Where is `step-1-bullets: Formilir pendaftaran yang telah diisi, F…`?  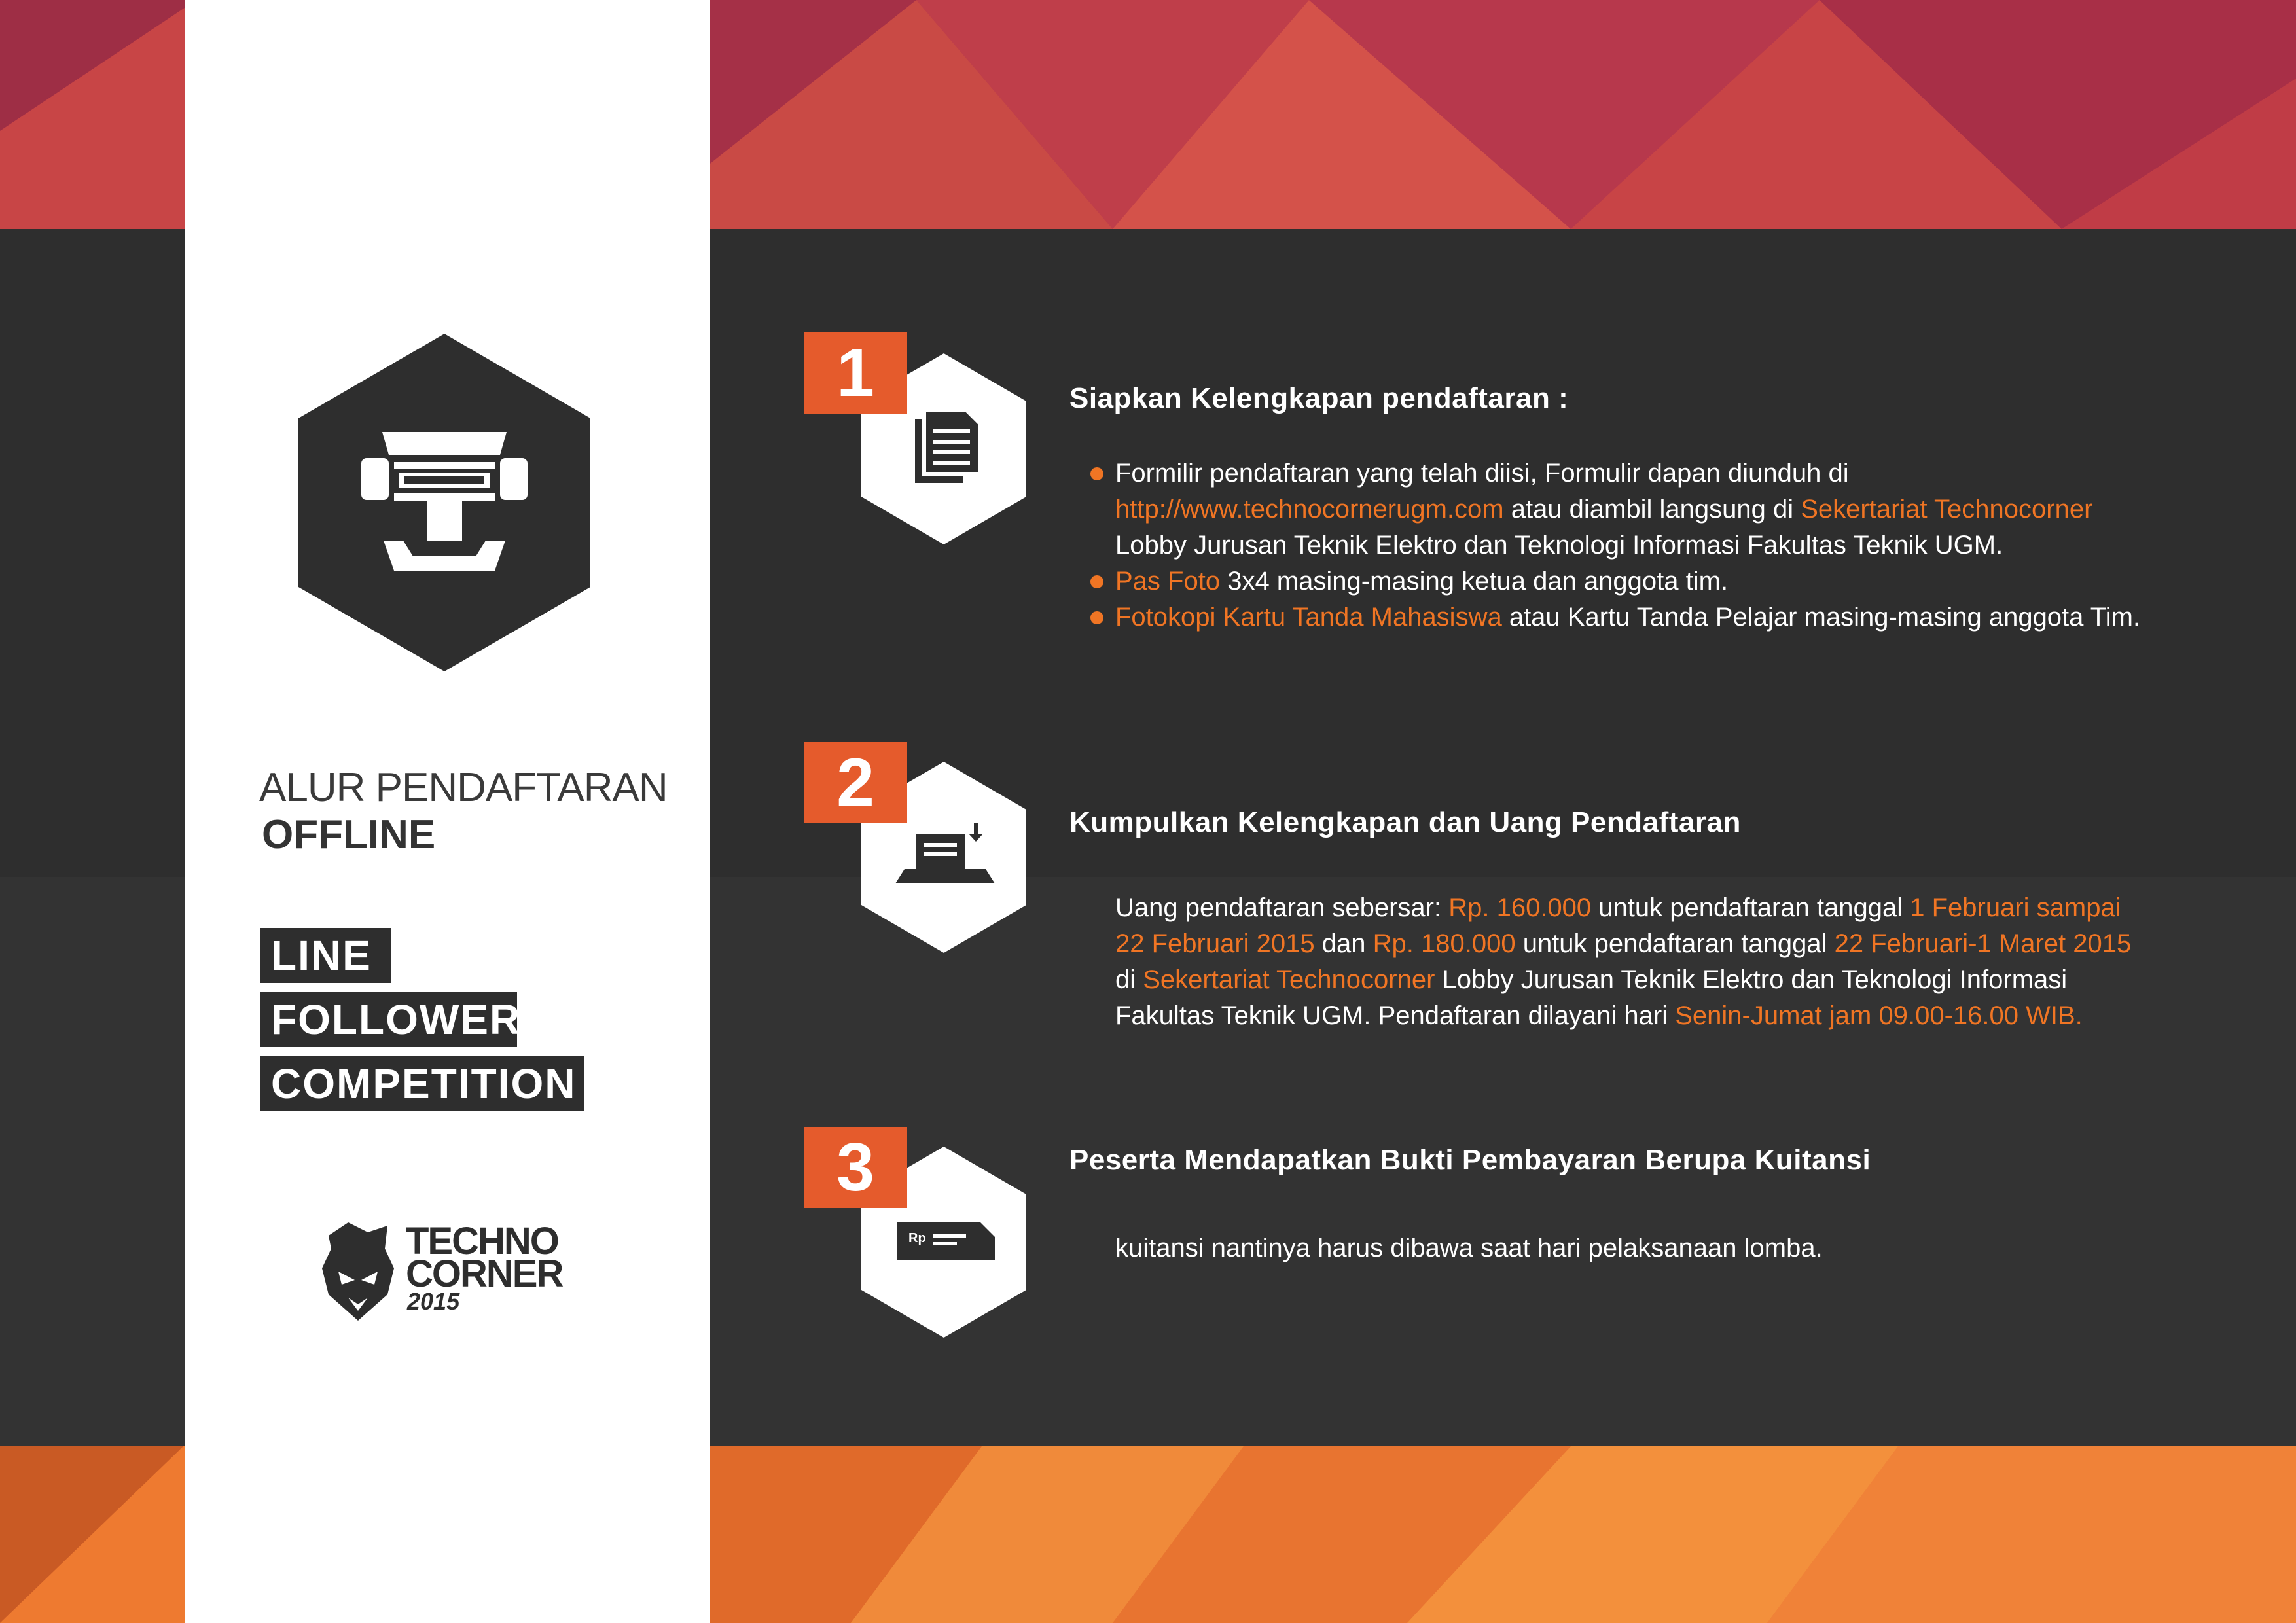 step-1-bullets: Formilir pendaftaran yang telah diisi, F… is located at coordinates (1613, 545).